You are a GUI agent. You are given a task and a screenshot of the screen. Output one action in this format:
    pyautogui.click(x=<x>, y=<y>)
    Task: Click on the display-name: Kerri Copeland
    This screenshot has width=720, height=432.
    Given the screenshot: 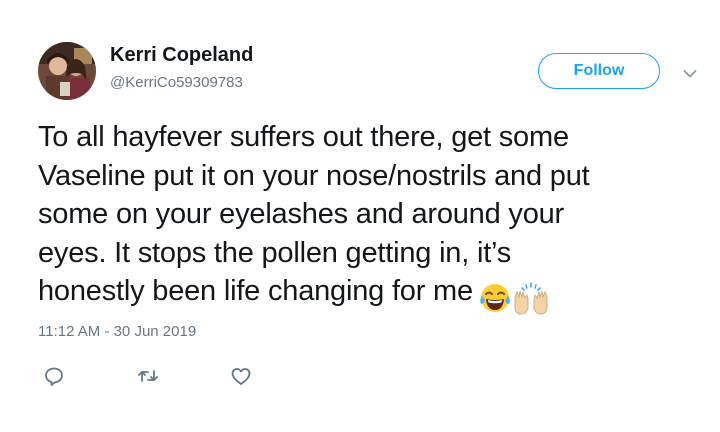 What is the action you would take?
    pyautogui.click(x=181, y=55)
    